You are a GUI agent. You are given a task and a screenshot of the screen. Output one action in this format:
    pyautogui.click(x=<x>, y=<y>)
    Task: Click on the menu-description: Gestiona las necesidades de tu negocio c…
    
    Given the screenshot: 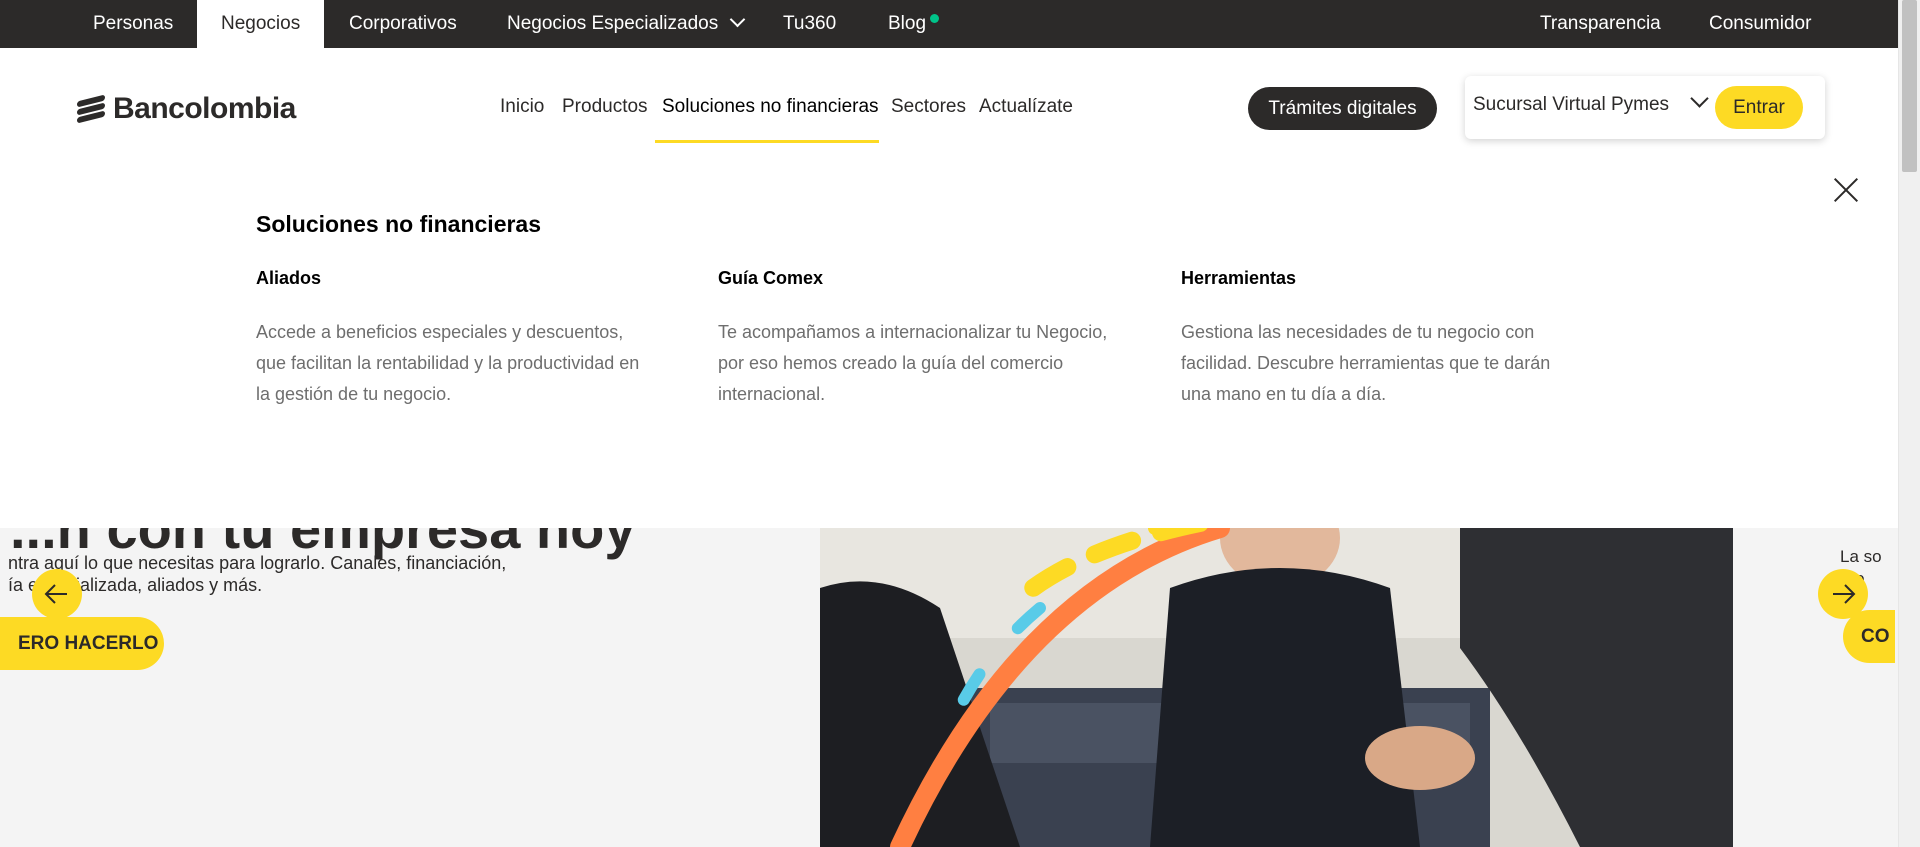 What is the action you would take?
    pyautogui.click(x=1366, y=363)
    